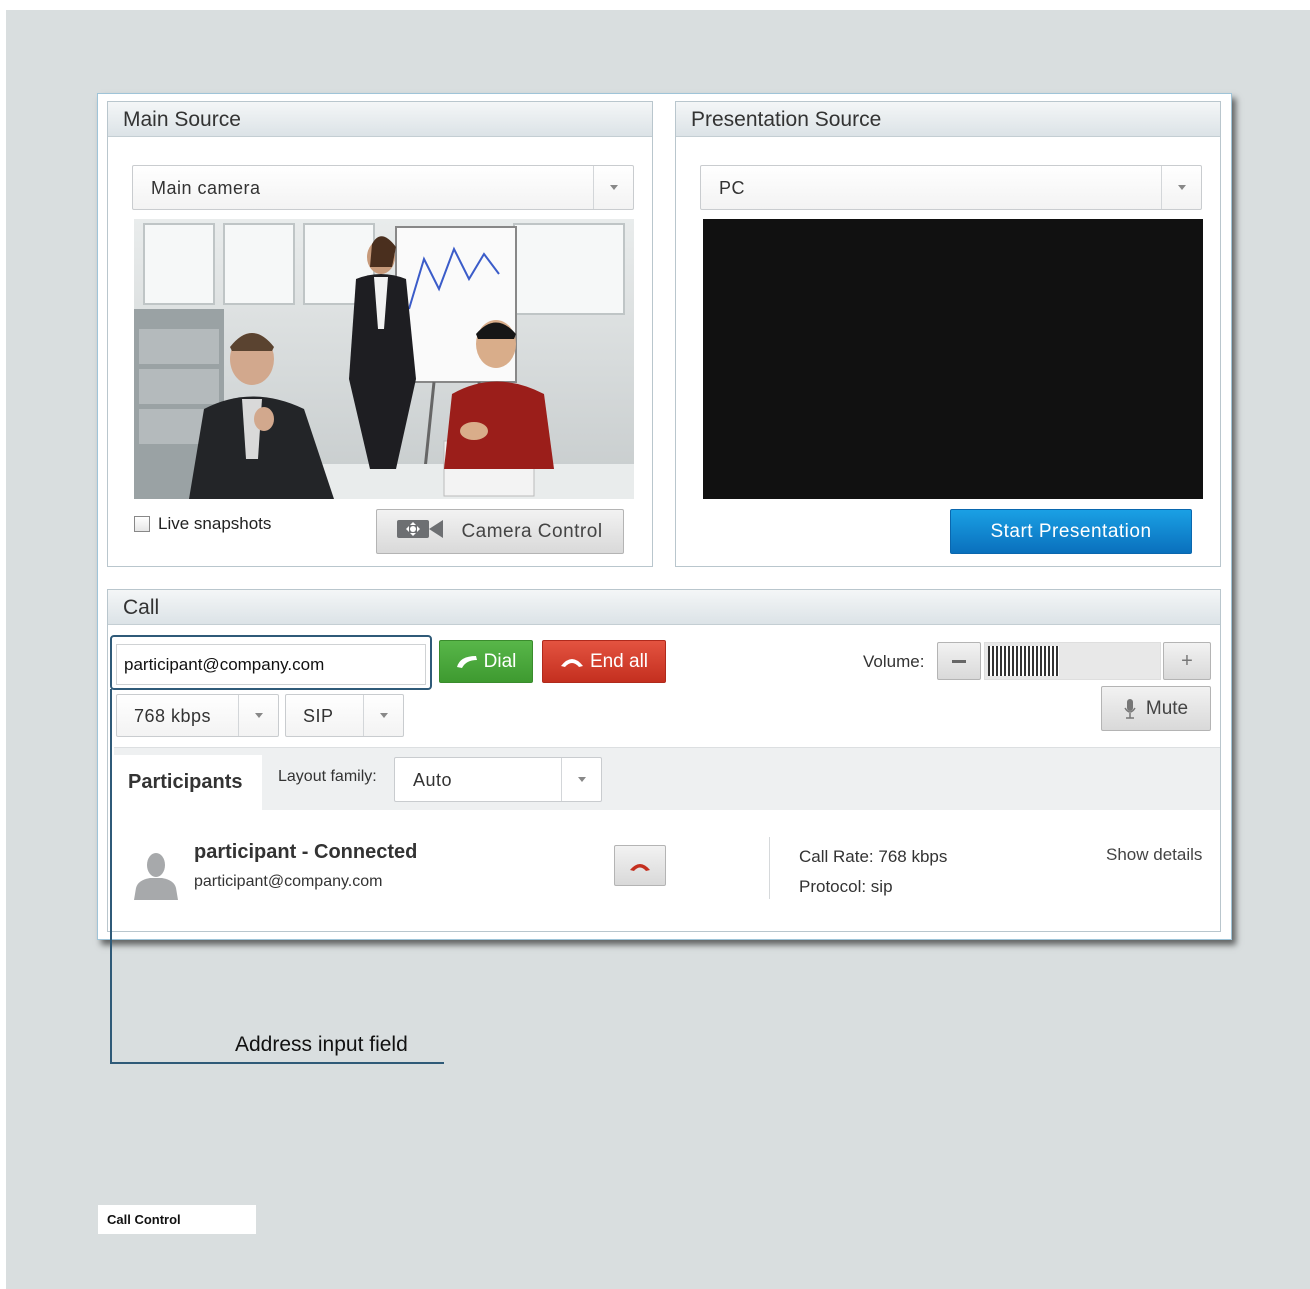 This screenshot has height=1289, width=1310. What do you see at coordinates (306, 852) in the screenshot?
I see `participant-name: participant - Connected` at bounding box center [306, 852].